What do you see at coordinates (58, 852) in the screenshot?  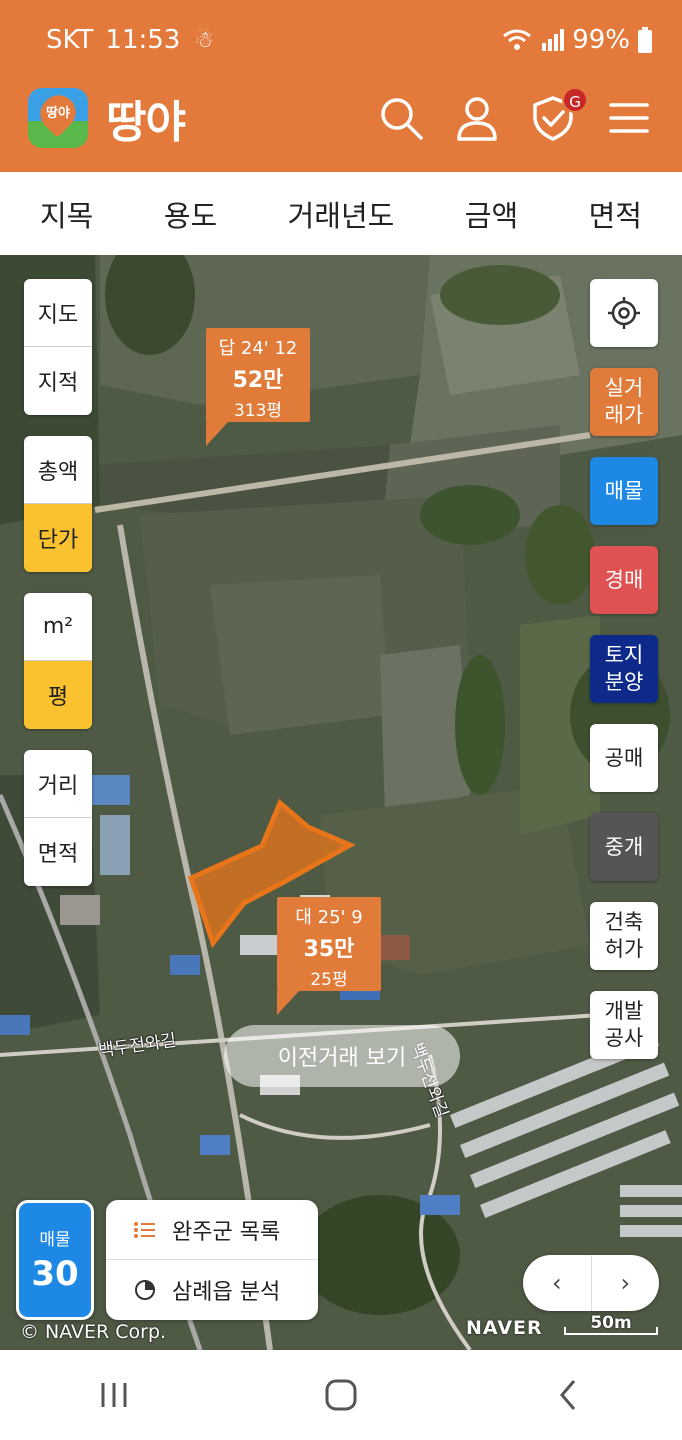 I see `measure-area: 면적` at bounding box center [58, 852].